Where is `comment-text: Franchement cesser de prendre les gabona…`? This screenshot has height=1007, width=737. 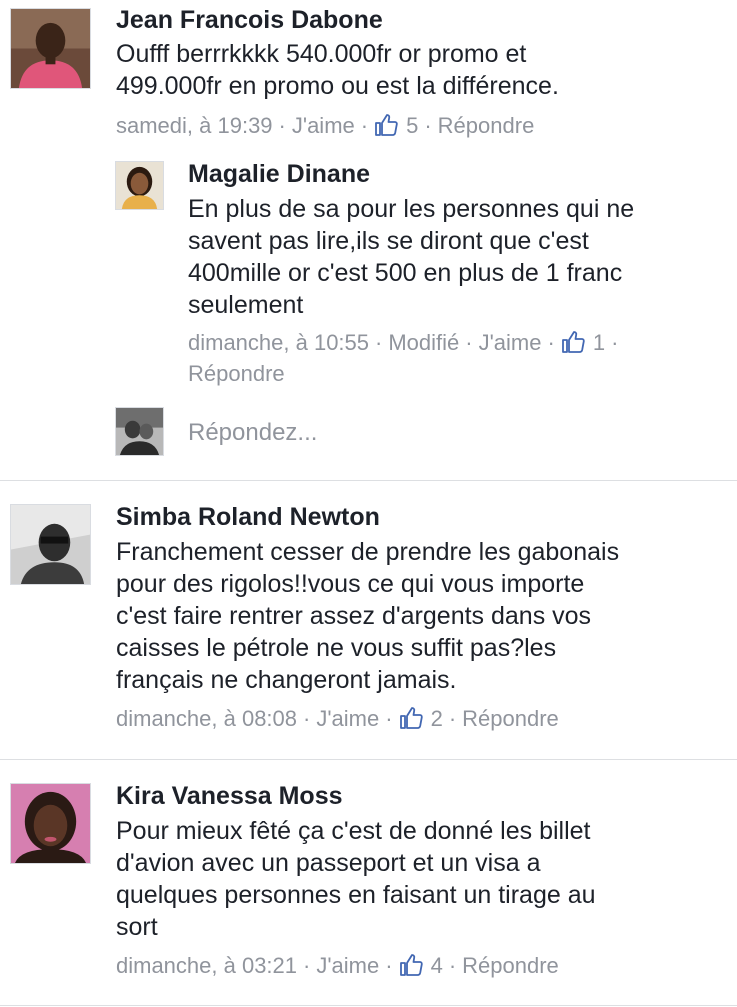
comment-text: Franchement cesser de prendre les gabona… is located at coordinates (368, 616).